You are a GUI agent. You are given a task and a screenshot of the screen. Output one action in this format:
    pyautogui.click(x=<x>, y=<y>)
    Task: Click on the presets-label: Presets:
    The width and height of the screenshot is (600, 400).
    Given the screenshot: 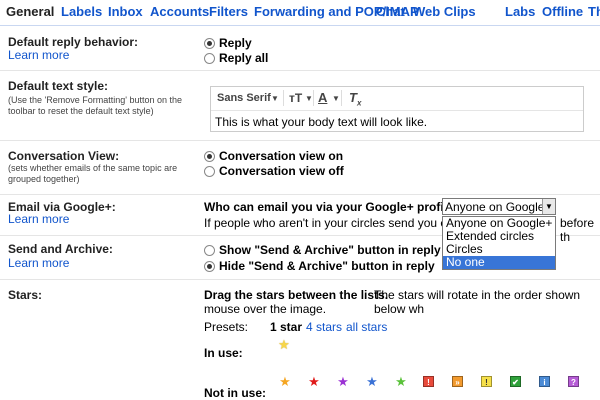 What is the action you would take?
    pyautogui.click(x=226, y=327)
    